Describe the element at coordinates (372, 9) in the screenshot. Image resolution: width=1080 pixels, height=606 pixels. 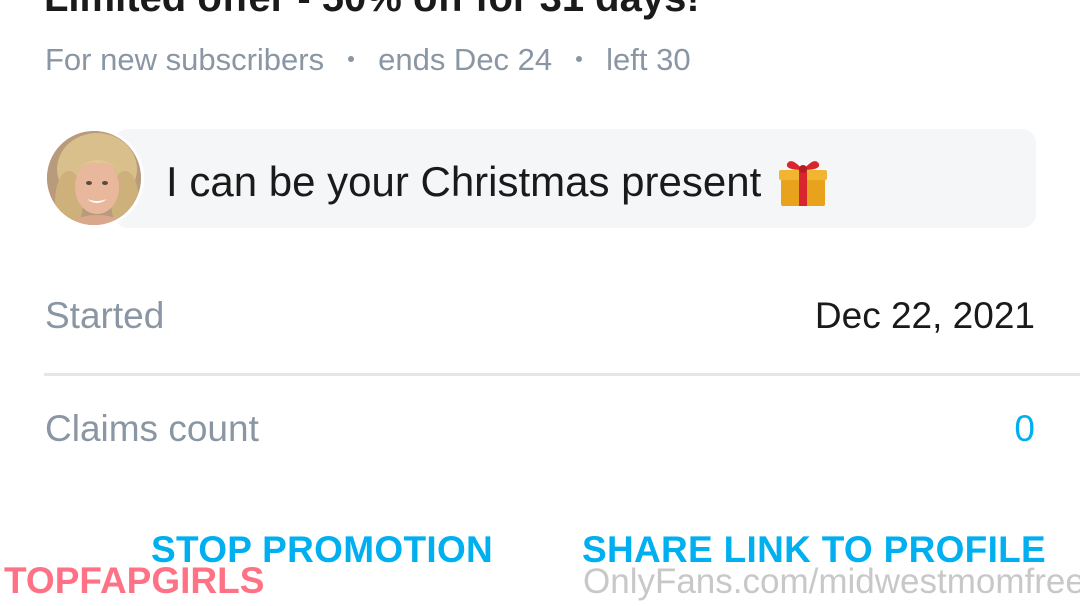
I see `offer-title: Limited offer - 50% off for 31 days!` at that location.